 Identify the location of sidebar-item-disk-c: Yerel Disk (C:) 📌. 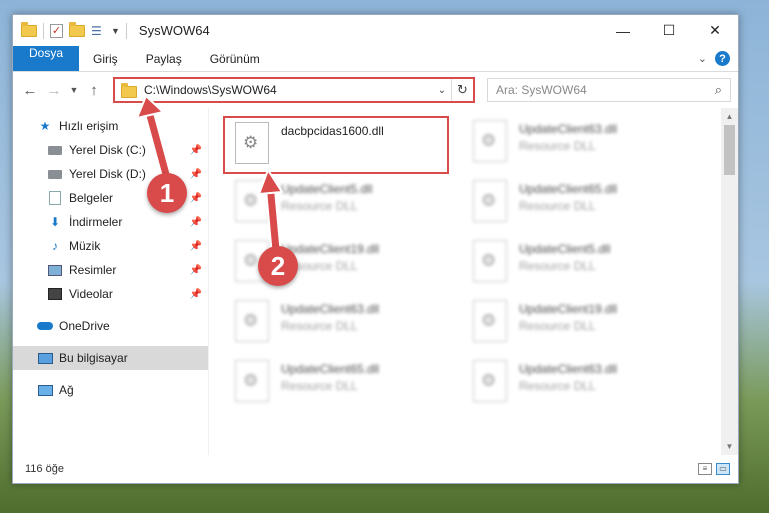
(110, 150).